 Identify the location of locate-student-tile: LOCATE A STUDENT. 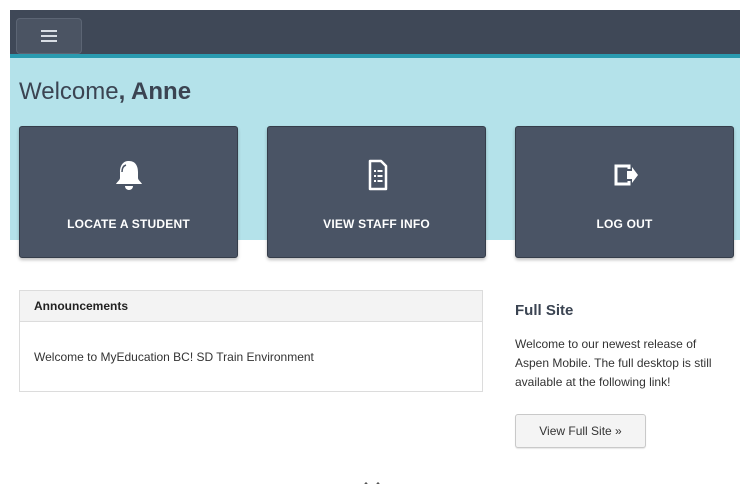
(128, 192).